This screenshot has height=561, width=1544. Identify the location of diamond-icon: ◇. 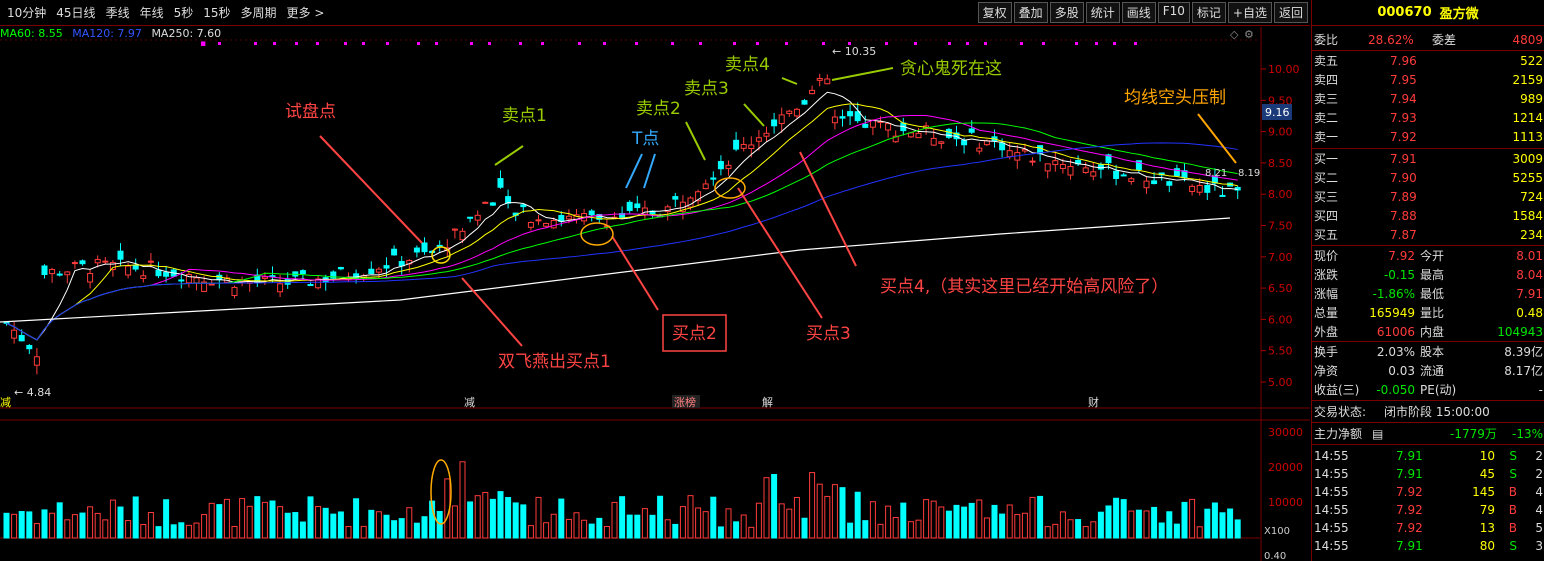
(1234, 34).